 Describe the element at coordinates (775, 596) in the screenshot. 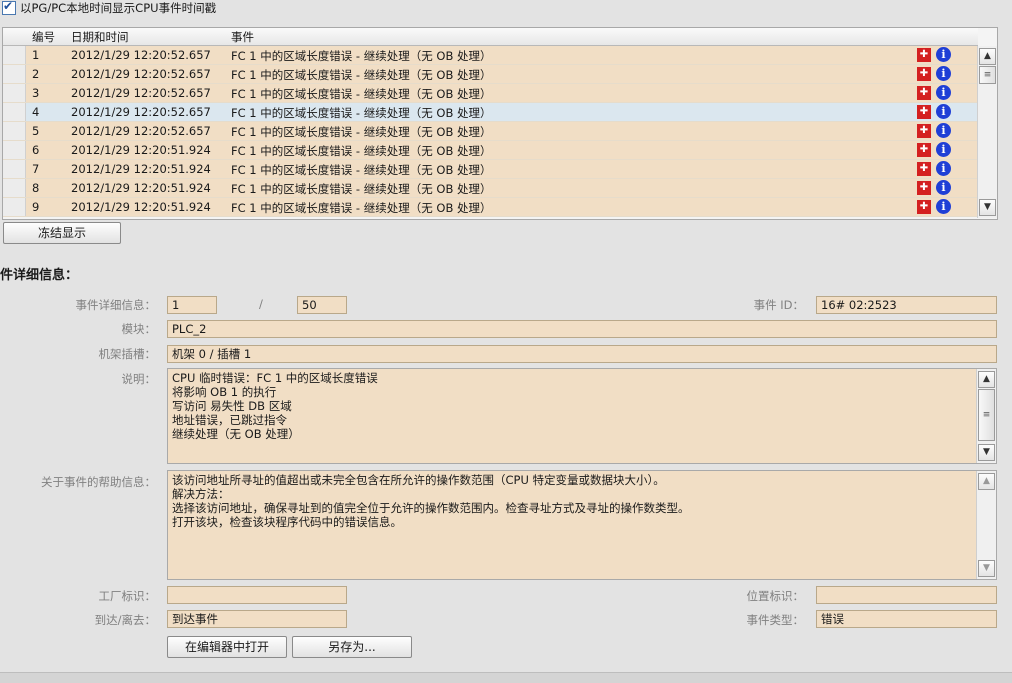

I see `location-tag-label: 位置标识：` at that location.